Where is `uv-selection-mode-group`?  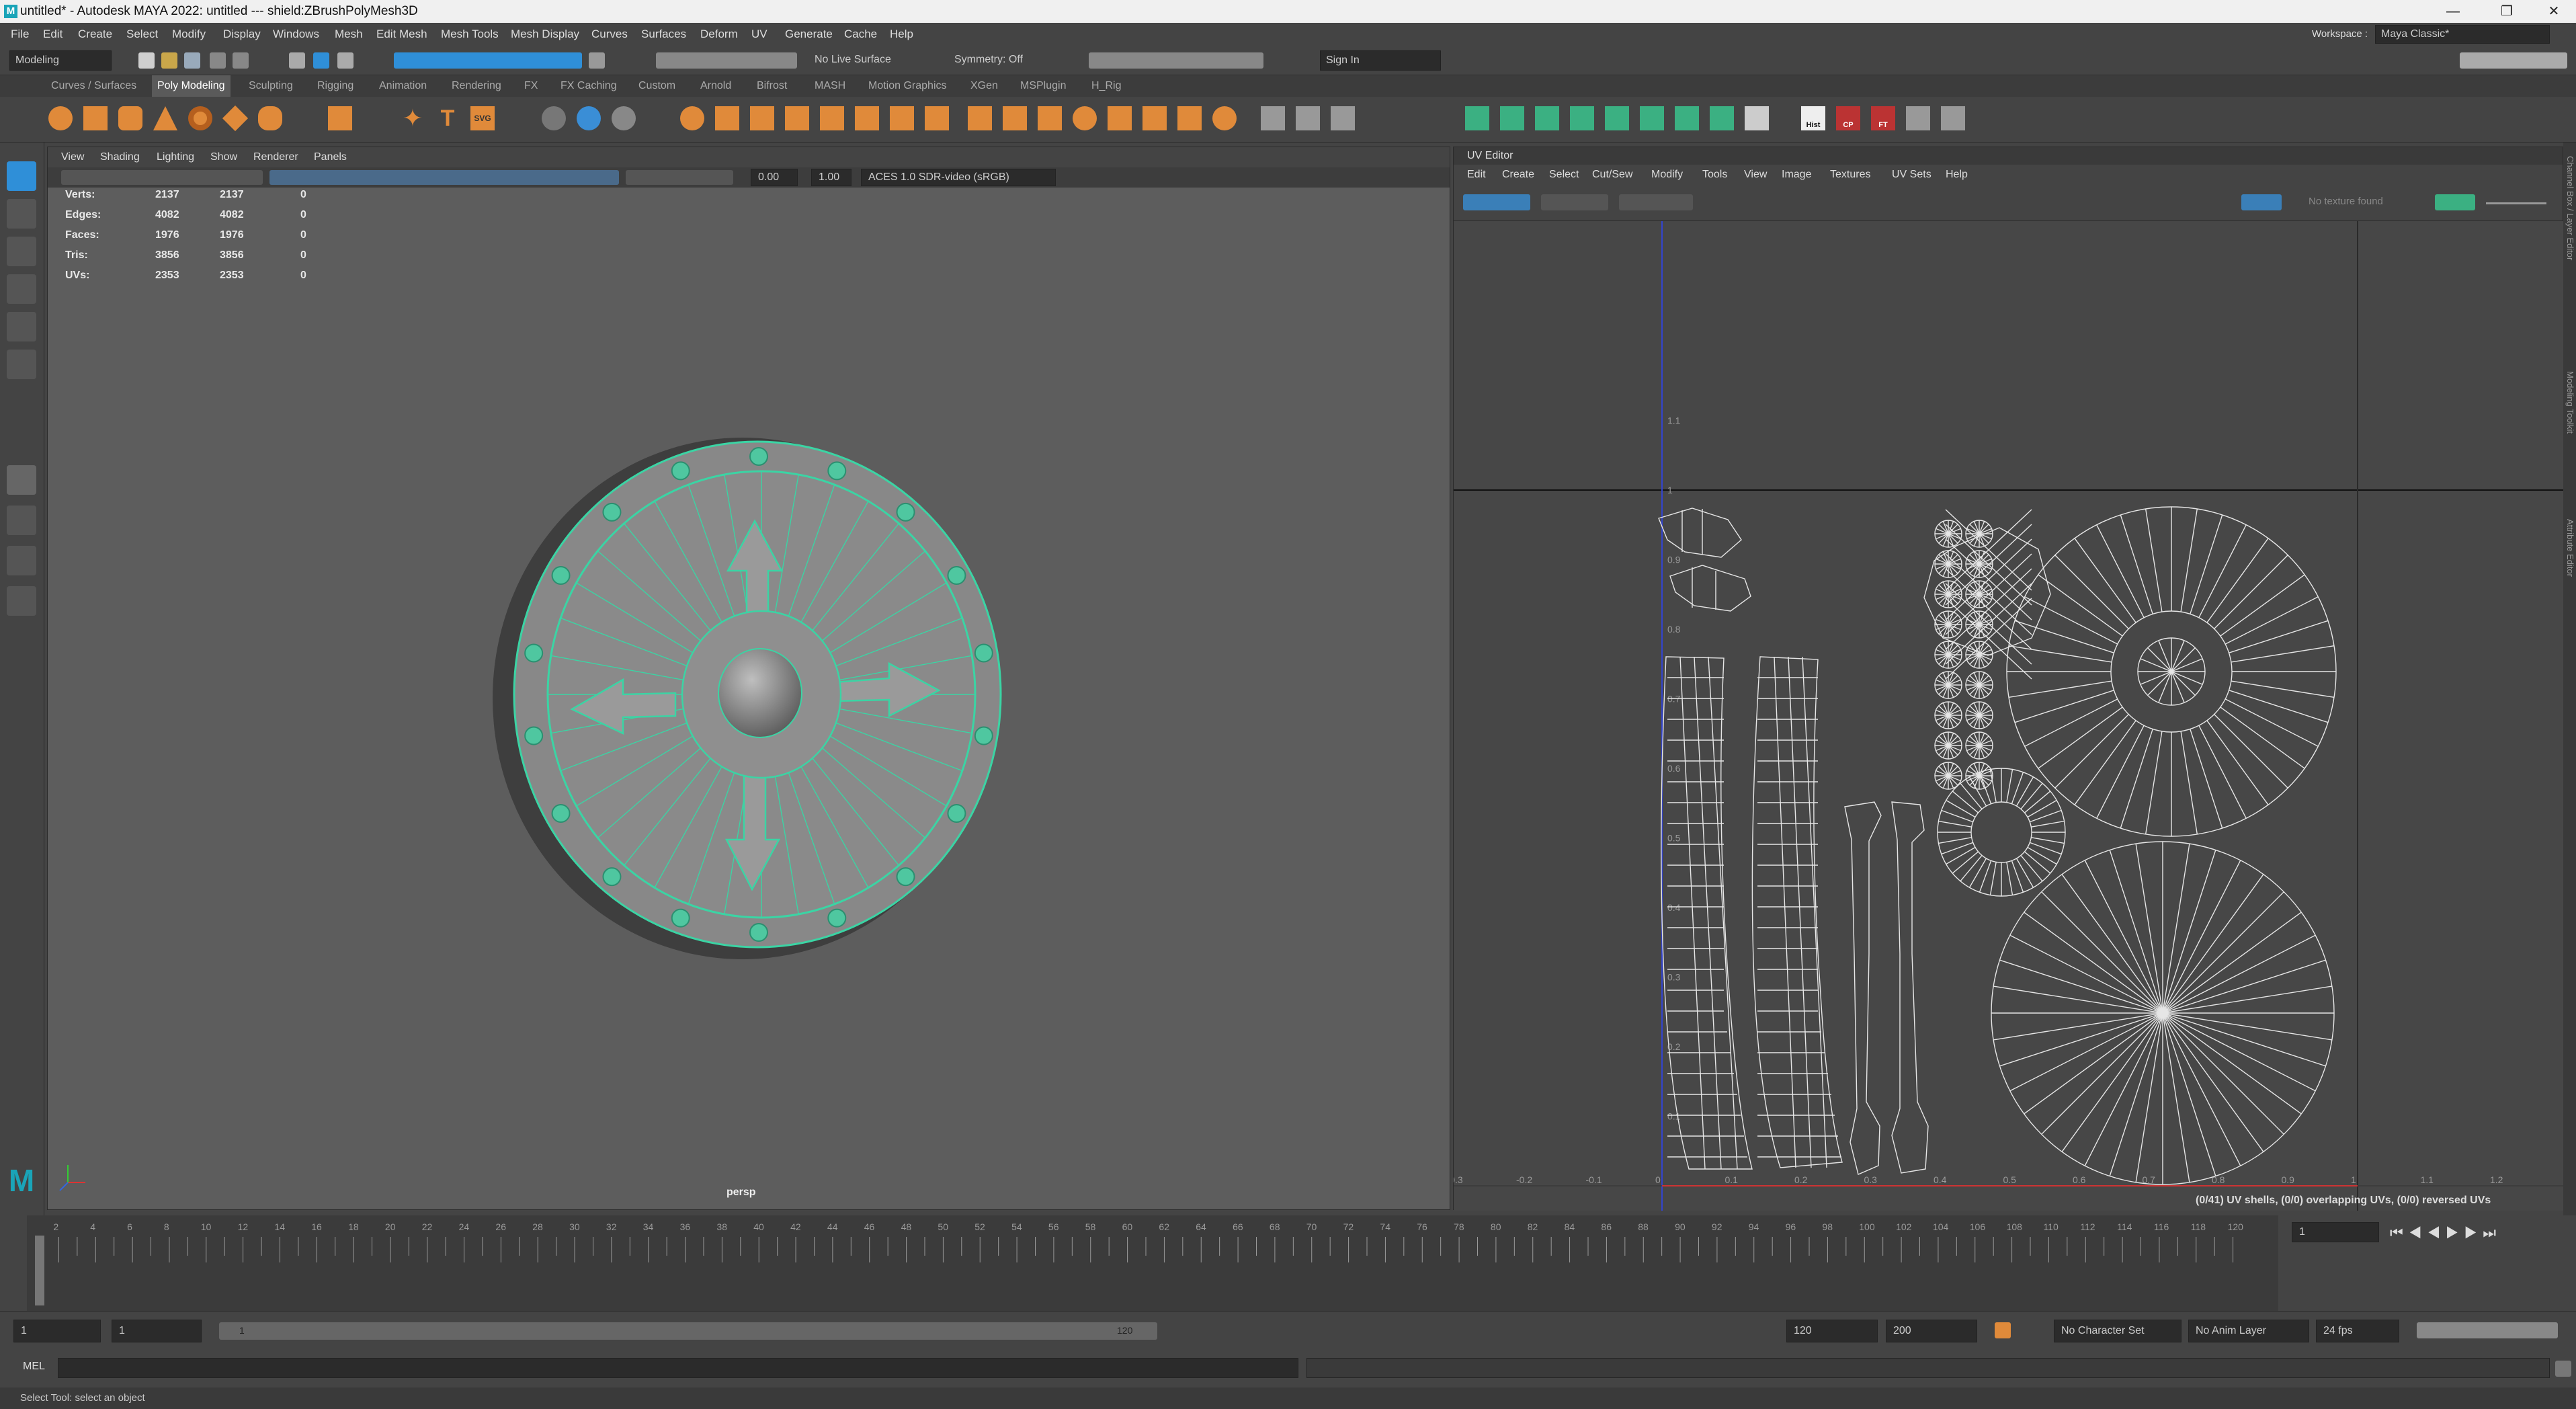 uv-selection-mode-group is located at coordinates (1496, 202).